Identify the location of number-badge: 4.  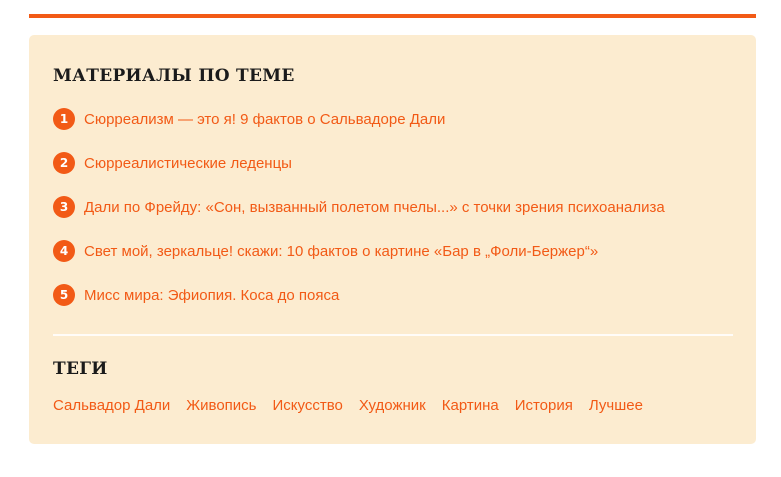
(64, 251).